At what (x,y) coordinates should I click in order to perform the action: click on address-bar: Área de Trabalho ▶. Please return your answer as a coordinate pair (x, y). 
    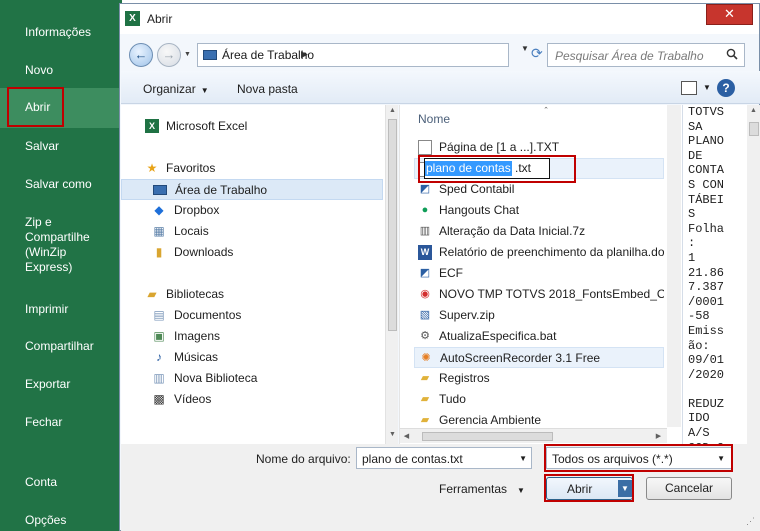
    Looking at the image, I should click on (353, 55).